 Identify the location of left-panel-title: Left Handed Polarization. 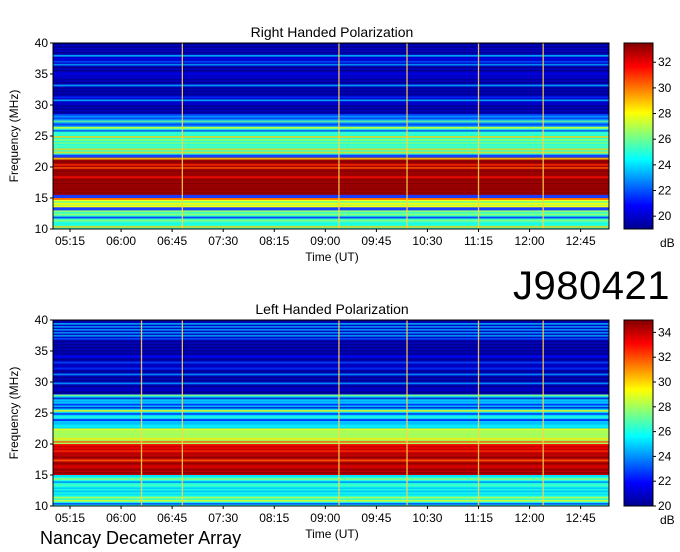
(331, 309).